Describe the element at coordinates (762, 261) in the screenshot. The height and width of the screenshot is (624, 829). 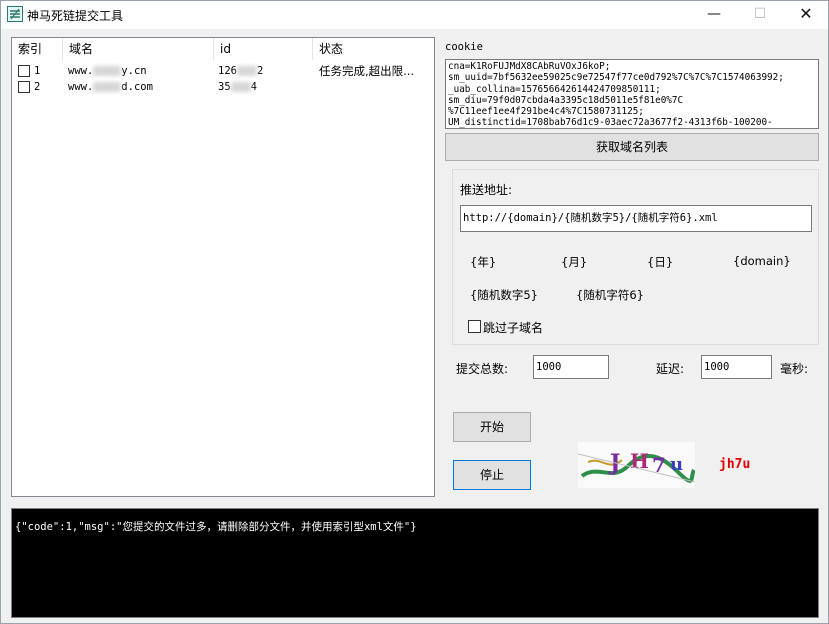
I see `token-domain: {domain}` at that location.